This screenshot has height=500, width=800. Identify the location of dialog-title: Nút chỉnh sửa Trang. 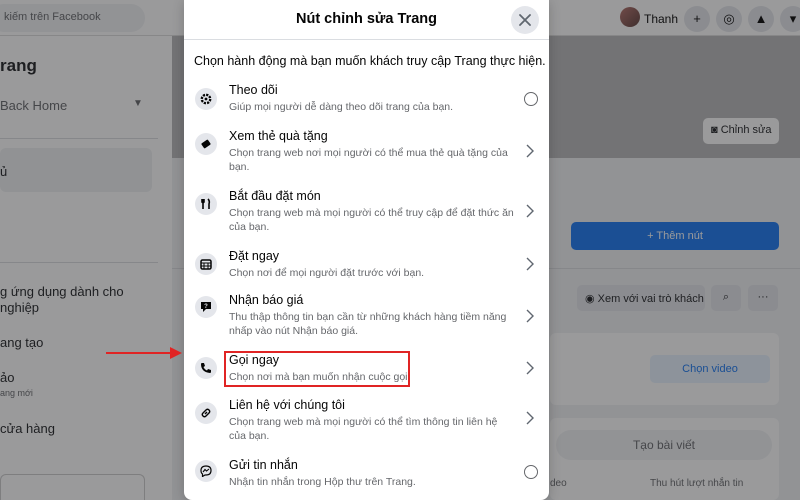
(366, 19).